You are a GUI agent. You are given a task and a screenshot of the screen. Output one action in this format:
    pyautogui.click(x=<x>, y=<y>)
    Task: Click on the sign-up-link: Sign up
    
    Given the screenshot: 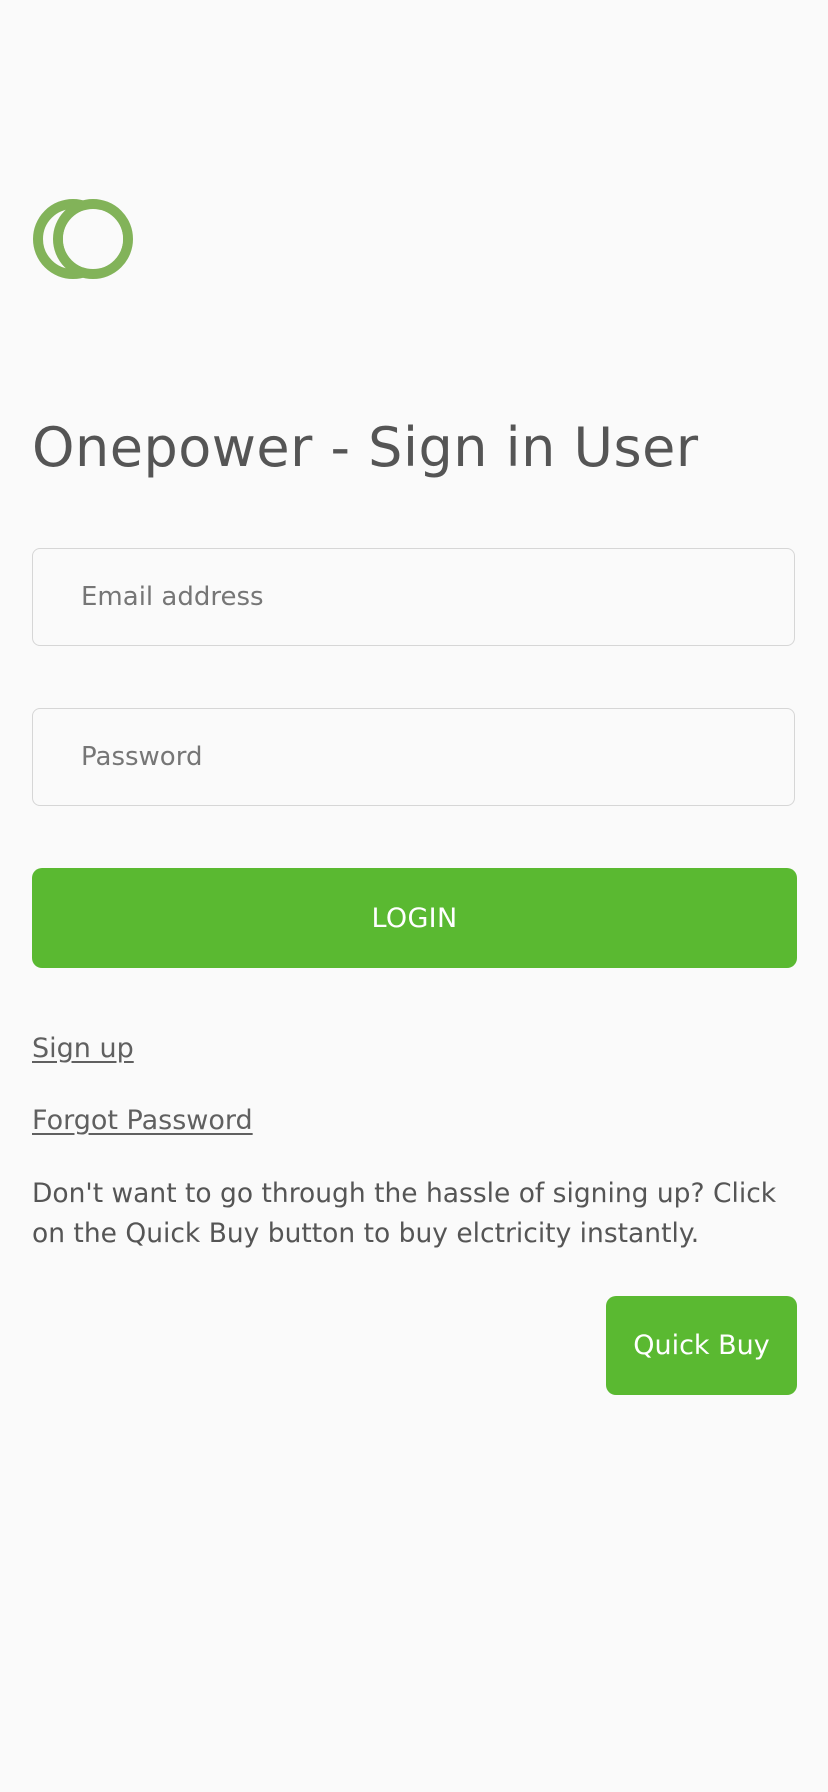 What is the action you would take?
    pyautogui.click(x=83, y=1048)
    